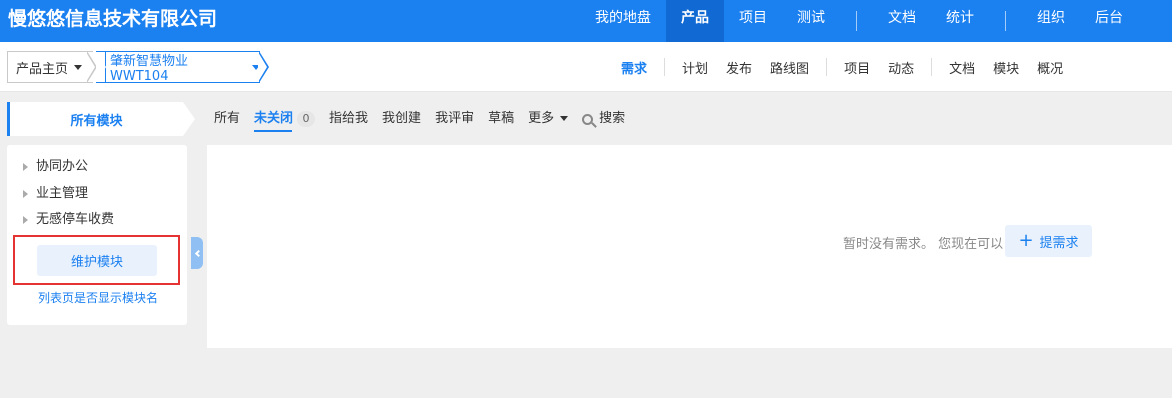 This screenshot has height=398, width=1172. I want to click on top-header: 慢悠悠信息技术有限公司 我的地盘 产品 项目 测试 文档 统计 组织 后台, so click(586, 21).